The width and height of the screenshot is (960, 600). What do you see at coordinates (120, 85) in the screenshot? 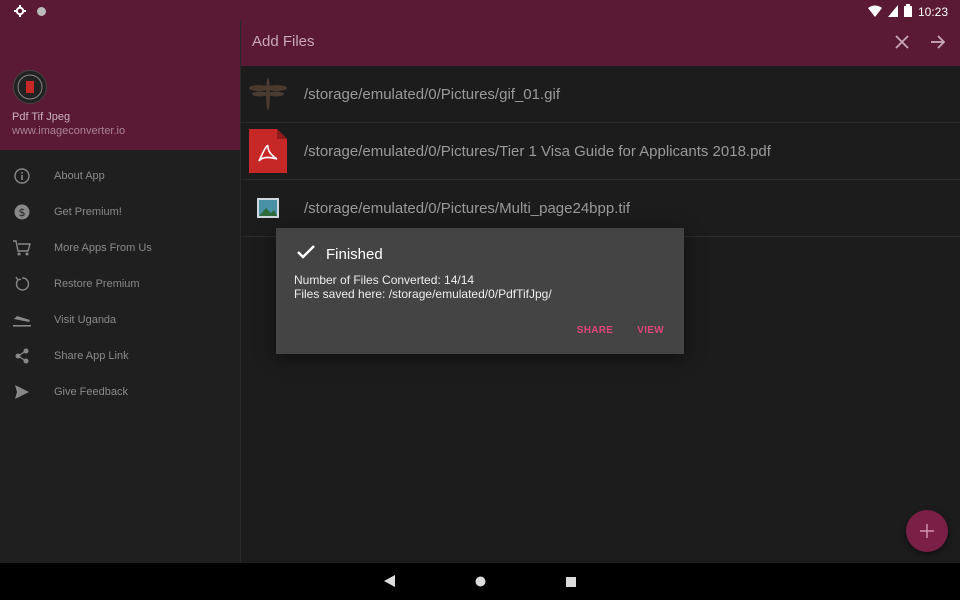
I see `drawer-header: Pdf Tif Jpeg www.imageconverter.io` at bounding box center [120, 85].